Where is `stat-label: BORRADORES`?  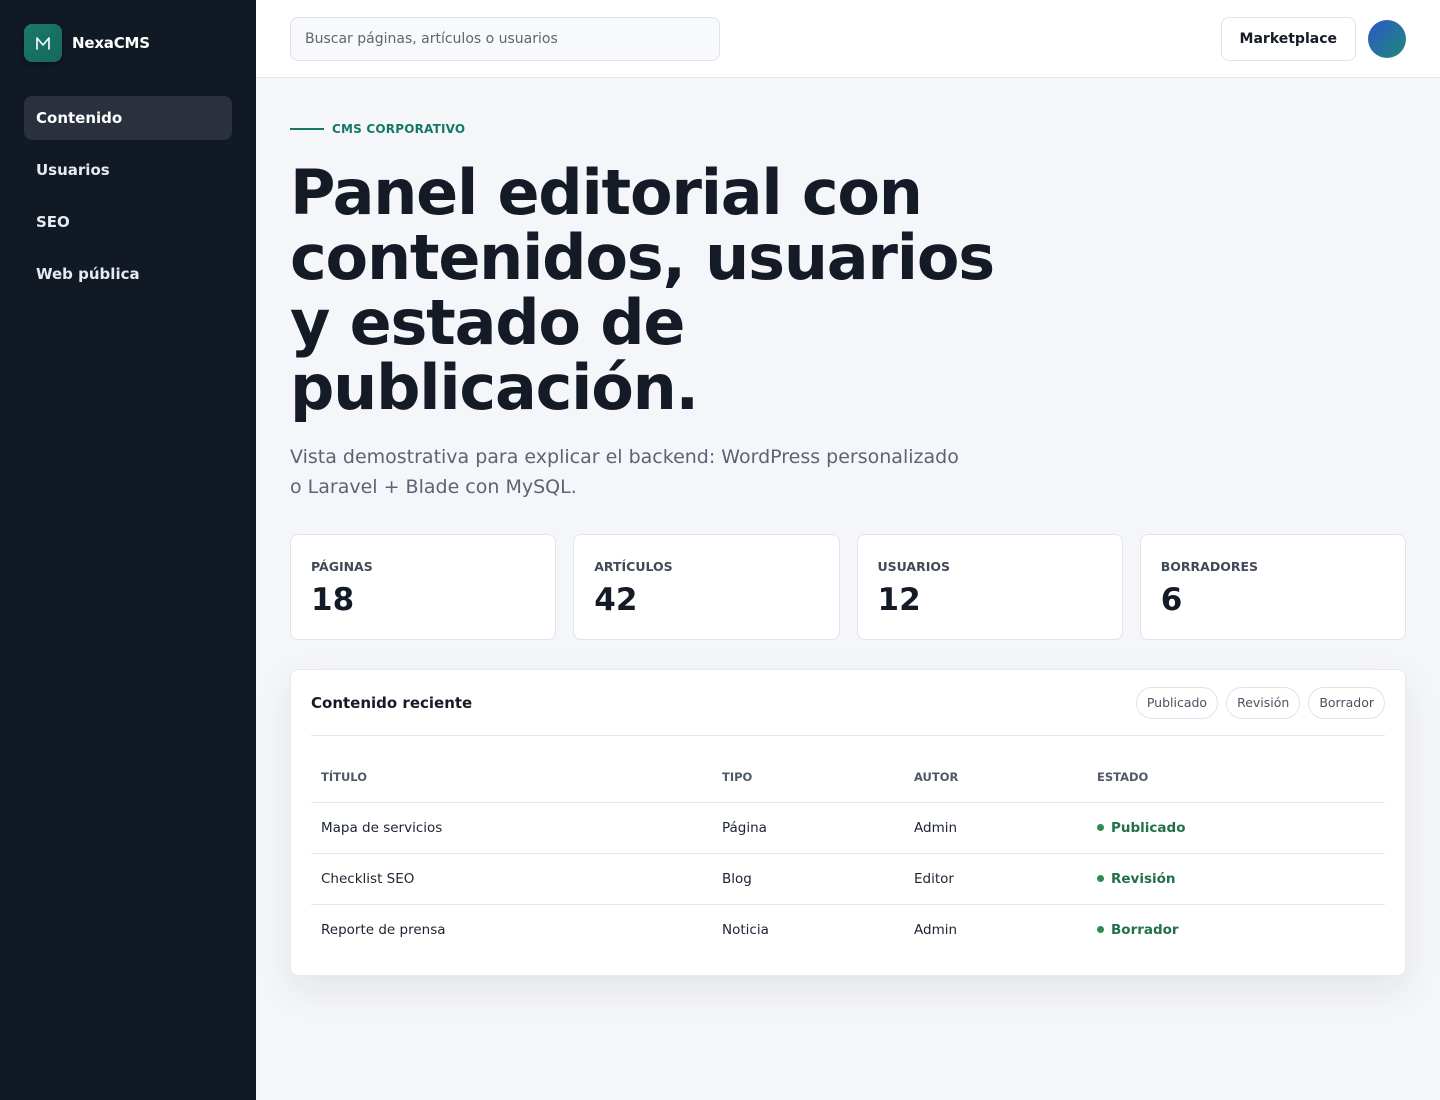
stat-label: BORRADORES is located at coordinates (1209, 566).